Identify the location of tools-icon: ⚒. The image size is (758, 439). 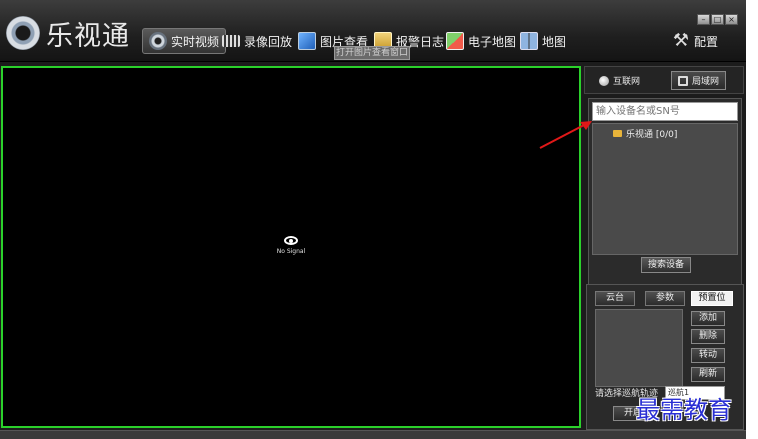
(681, 40).